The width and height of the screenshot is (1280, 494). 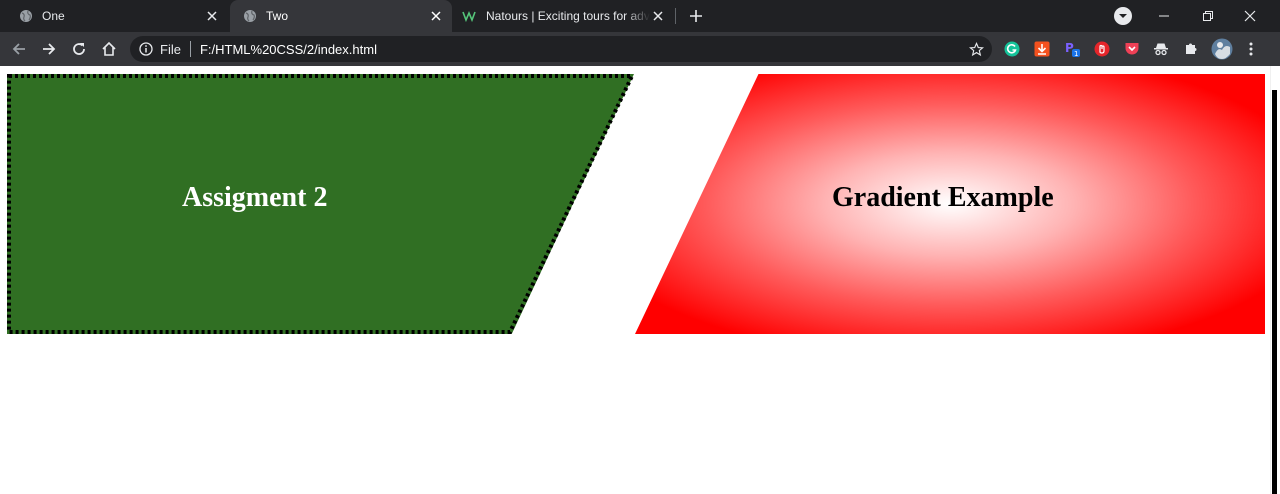 I want to click on svg-text: 1, so click(x=1076, y=54).